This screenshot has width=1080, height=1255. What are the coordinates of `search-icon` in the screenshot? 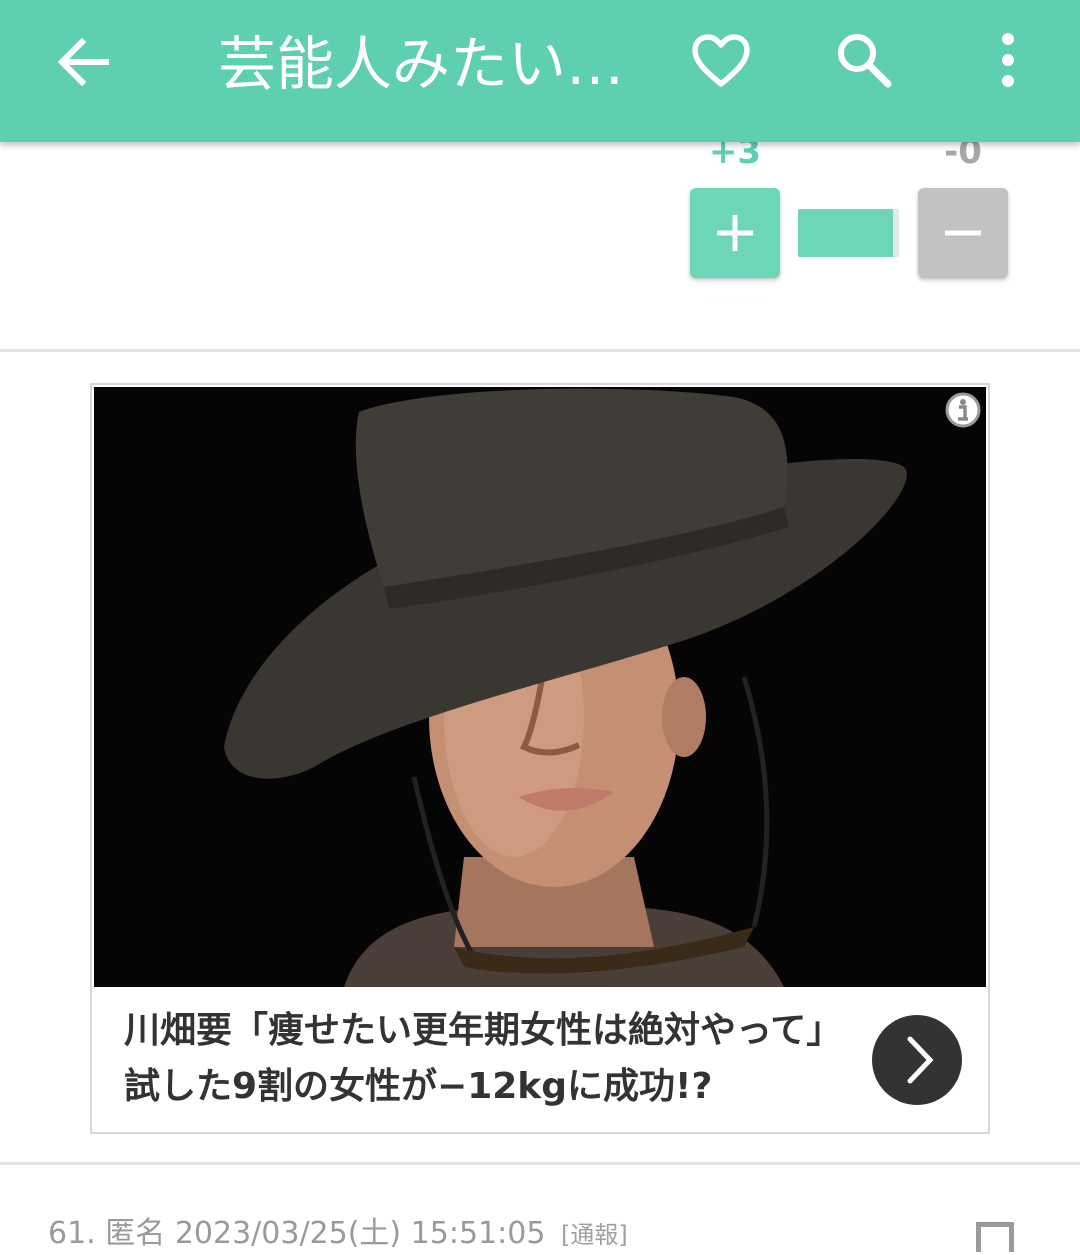 It's located at (864, 60).